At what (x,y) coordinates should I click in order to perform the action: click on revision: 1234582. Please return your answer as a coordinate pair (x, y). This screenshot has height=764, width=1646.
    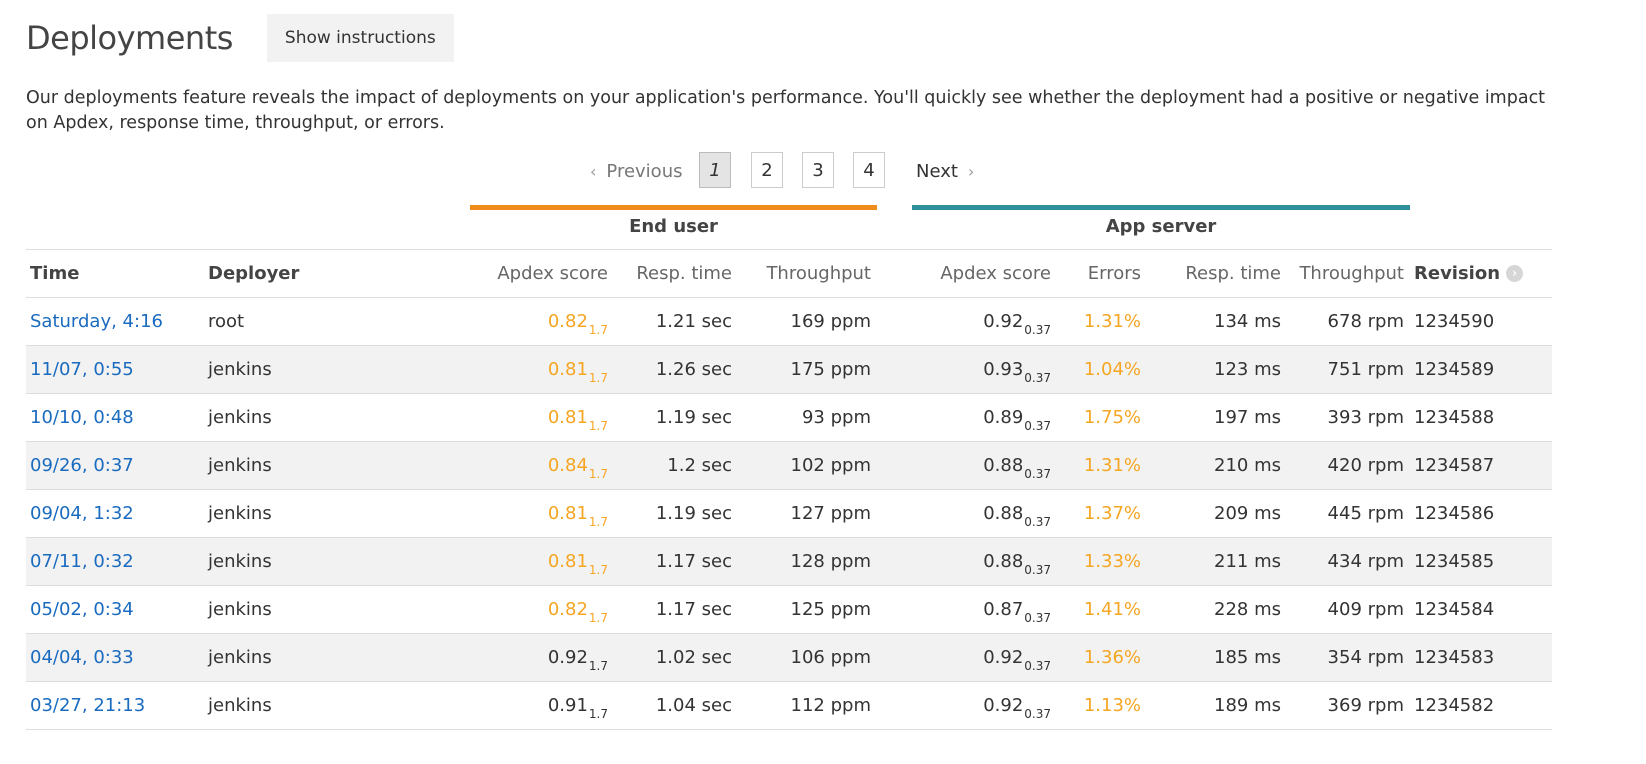
    Looking at the image, I should click on (1454, 705).